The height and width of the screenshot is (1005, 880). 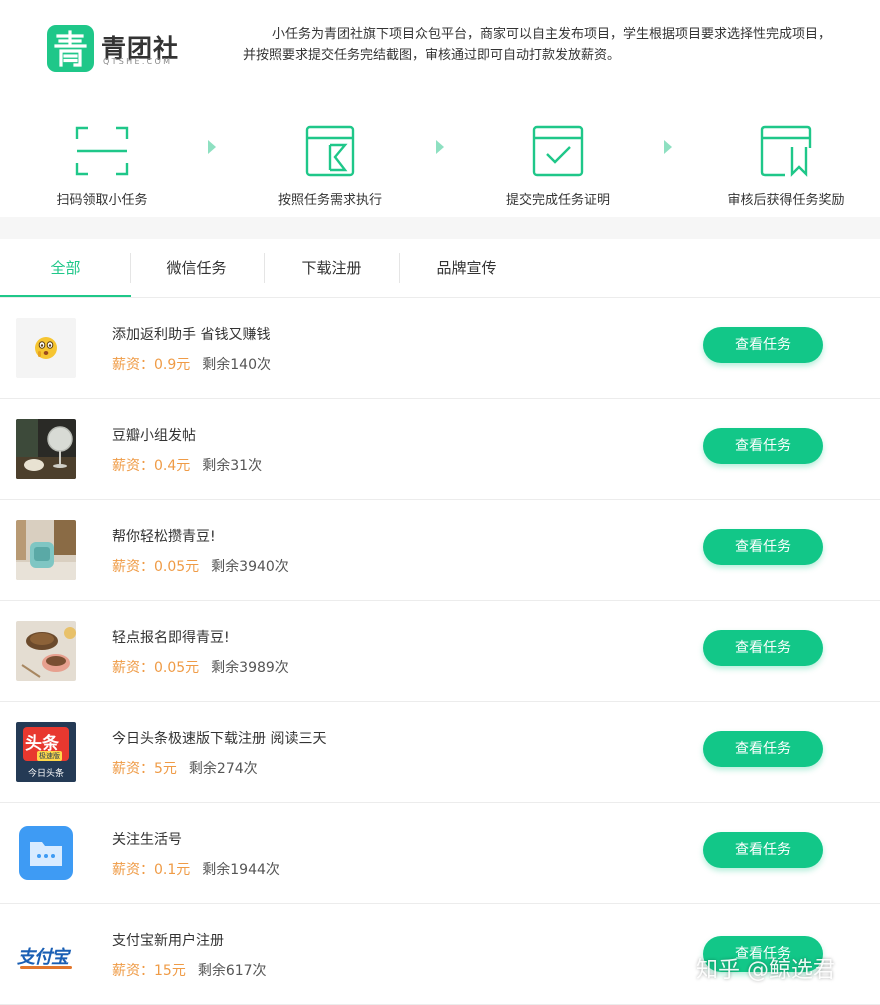 I want to click on step-reward: 审核后获得任务奖励, so click(x=786, y=156).